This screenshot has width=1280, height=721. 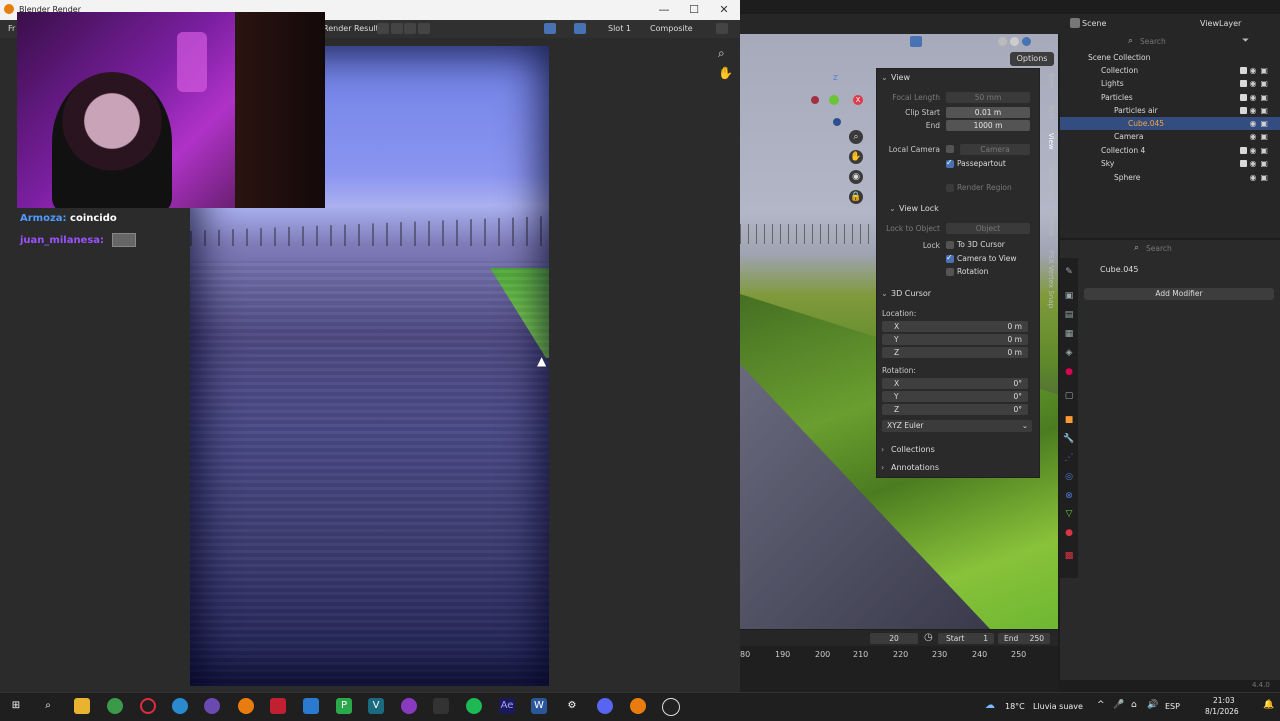 I want to click on gizmo-icon, so click(x=916, y=41).